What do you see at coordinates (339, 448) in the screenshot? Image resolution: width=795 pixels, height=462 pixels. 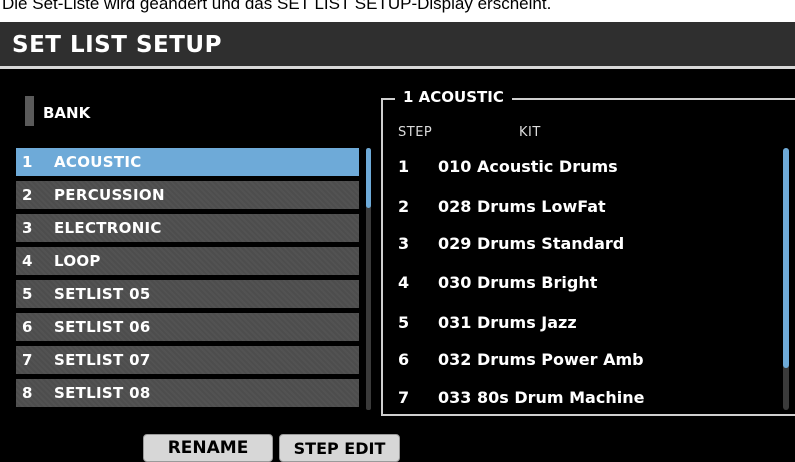 I see `step-edit-button: STEP EDIT` at bounding box center [339, 448].